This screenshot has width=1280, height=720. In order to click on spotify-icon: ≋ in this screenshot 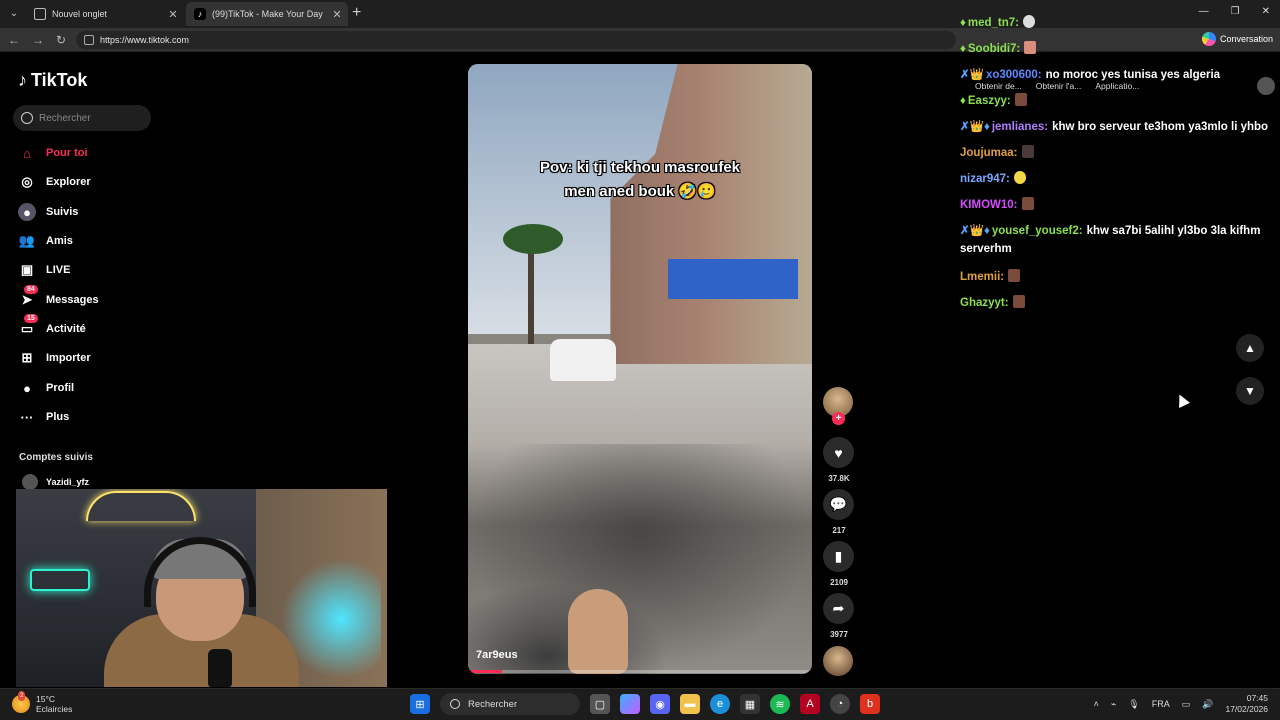, I will do `click(780, 704)`.